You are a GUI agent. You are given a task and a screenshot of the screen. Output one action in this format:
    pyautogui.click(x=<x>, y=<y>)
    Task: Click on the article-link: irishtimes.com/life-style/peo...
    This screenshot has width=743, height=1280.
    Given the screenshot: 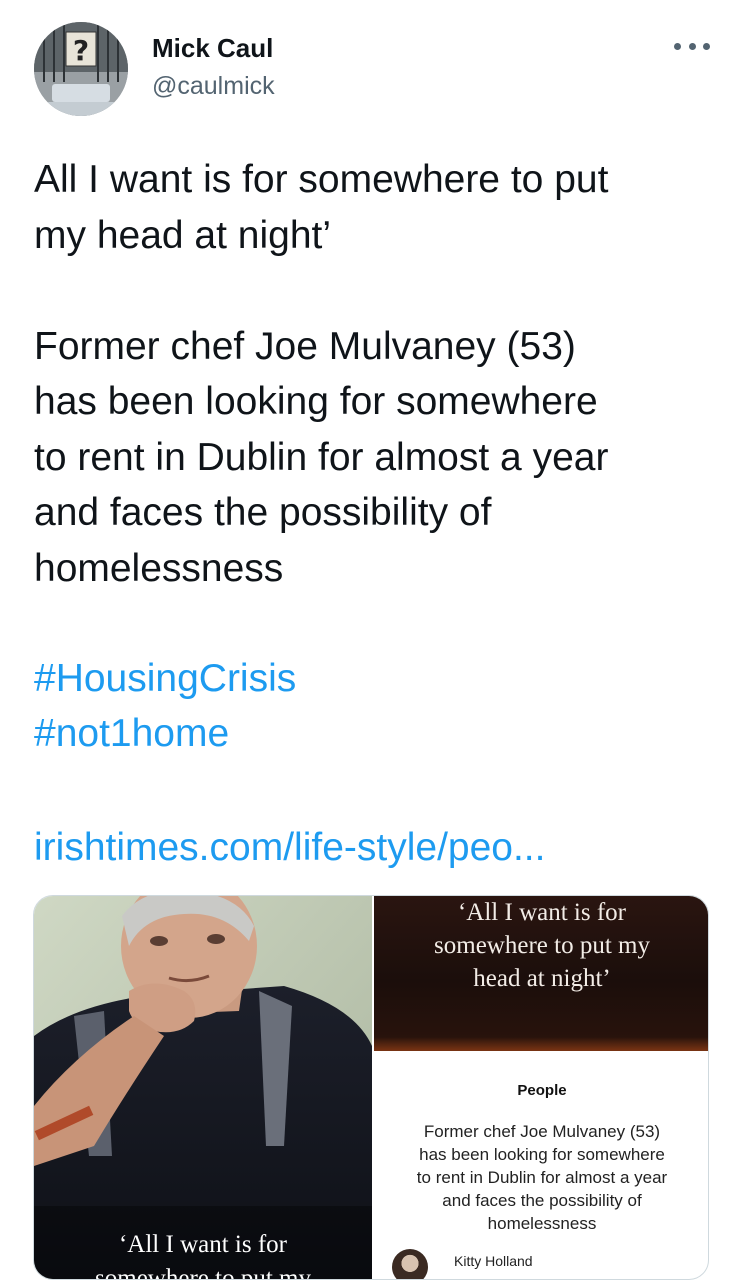 What is the action you would take?
    pyautogui.click(x=289, y=847)
    